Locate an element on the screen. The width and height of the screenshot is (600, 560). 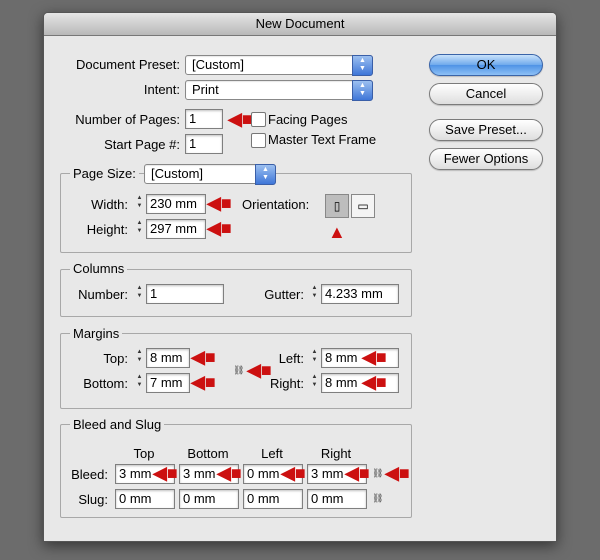
gutter-stepper: ▲ ▼ is located at coordinates (314, 293).